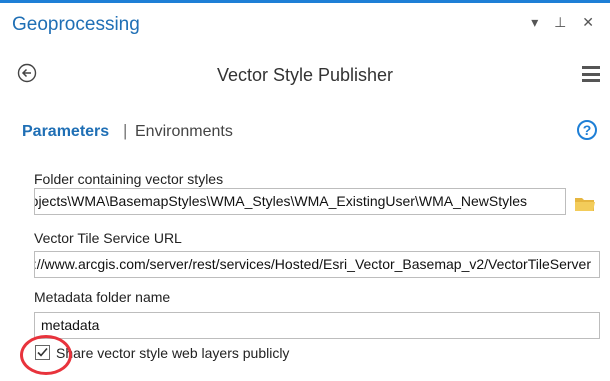 The image size is (610, 381). Describe the element at coordinates (305, 75) in the screenshot. I see `tool-title: Vector Style Publisher` at that location.